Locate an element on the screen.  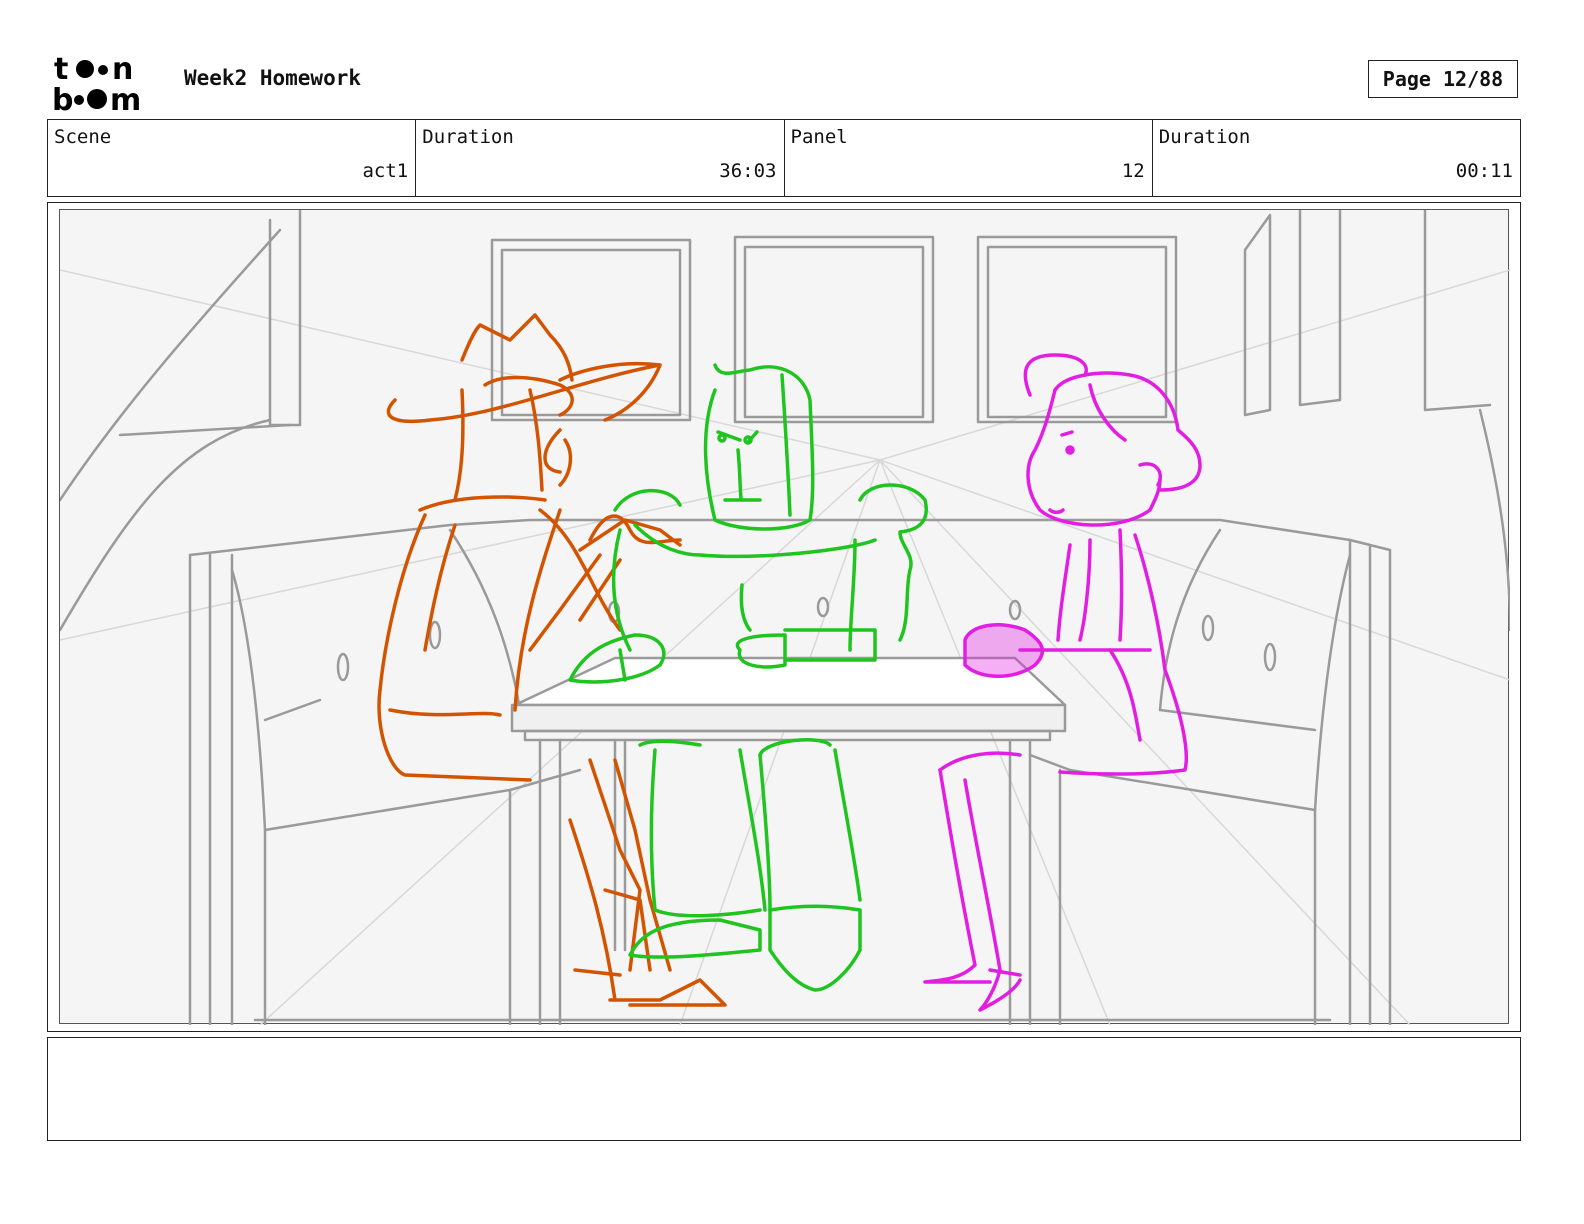
scene-value: act1 is located at coordinates (385, 171).